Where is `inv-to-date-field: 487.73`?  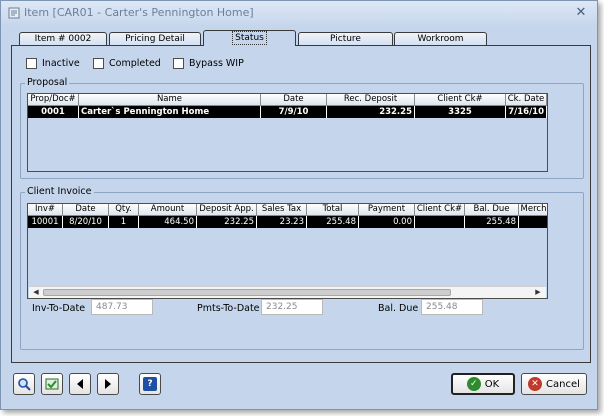
inv-to-date-field: 487.73 is located at coordinates (122, 307).